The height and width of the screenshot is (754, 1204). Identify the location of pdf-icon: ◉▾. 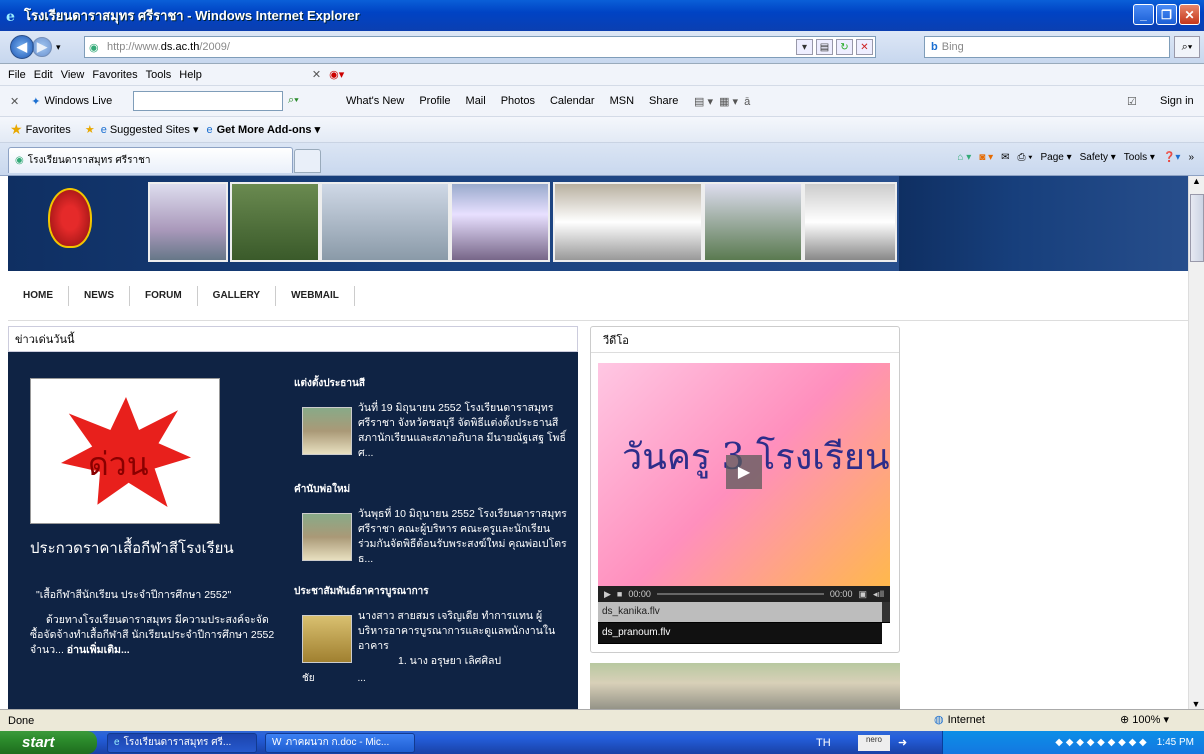
(336, 74).